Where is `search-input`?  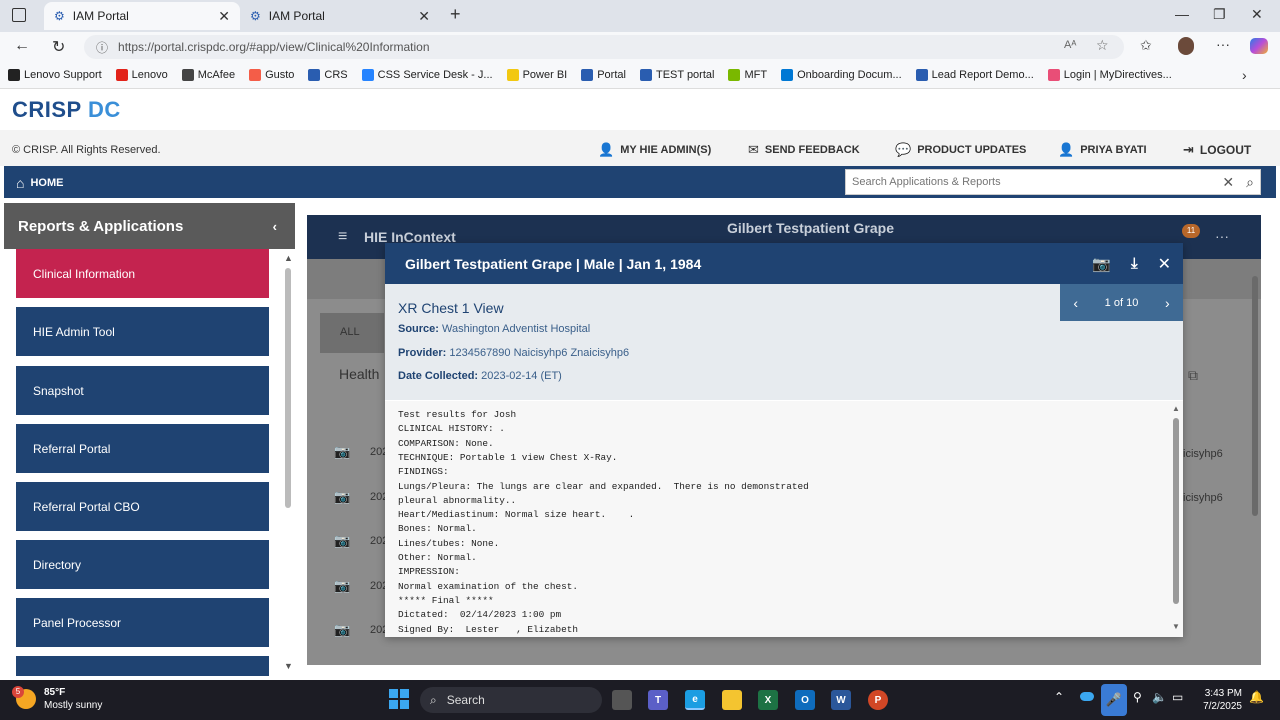 search-input is located at coordinates (1037, 182).